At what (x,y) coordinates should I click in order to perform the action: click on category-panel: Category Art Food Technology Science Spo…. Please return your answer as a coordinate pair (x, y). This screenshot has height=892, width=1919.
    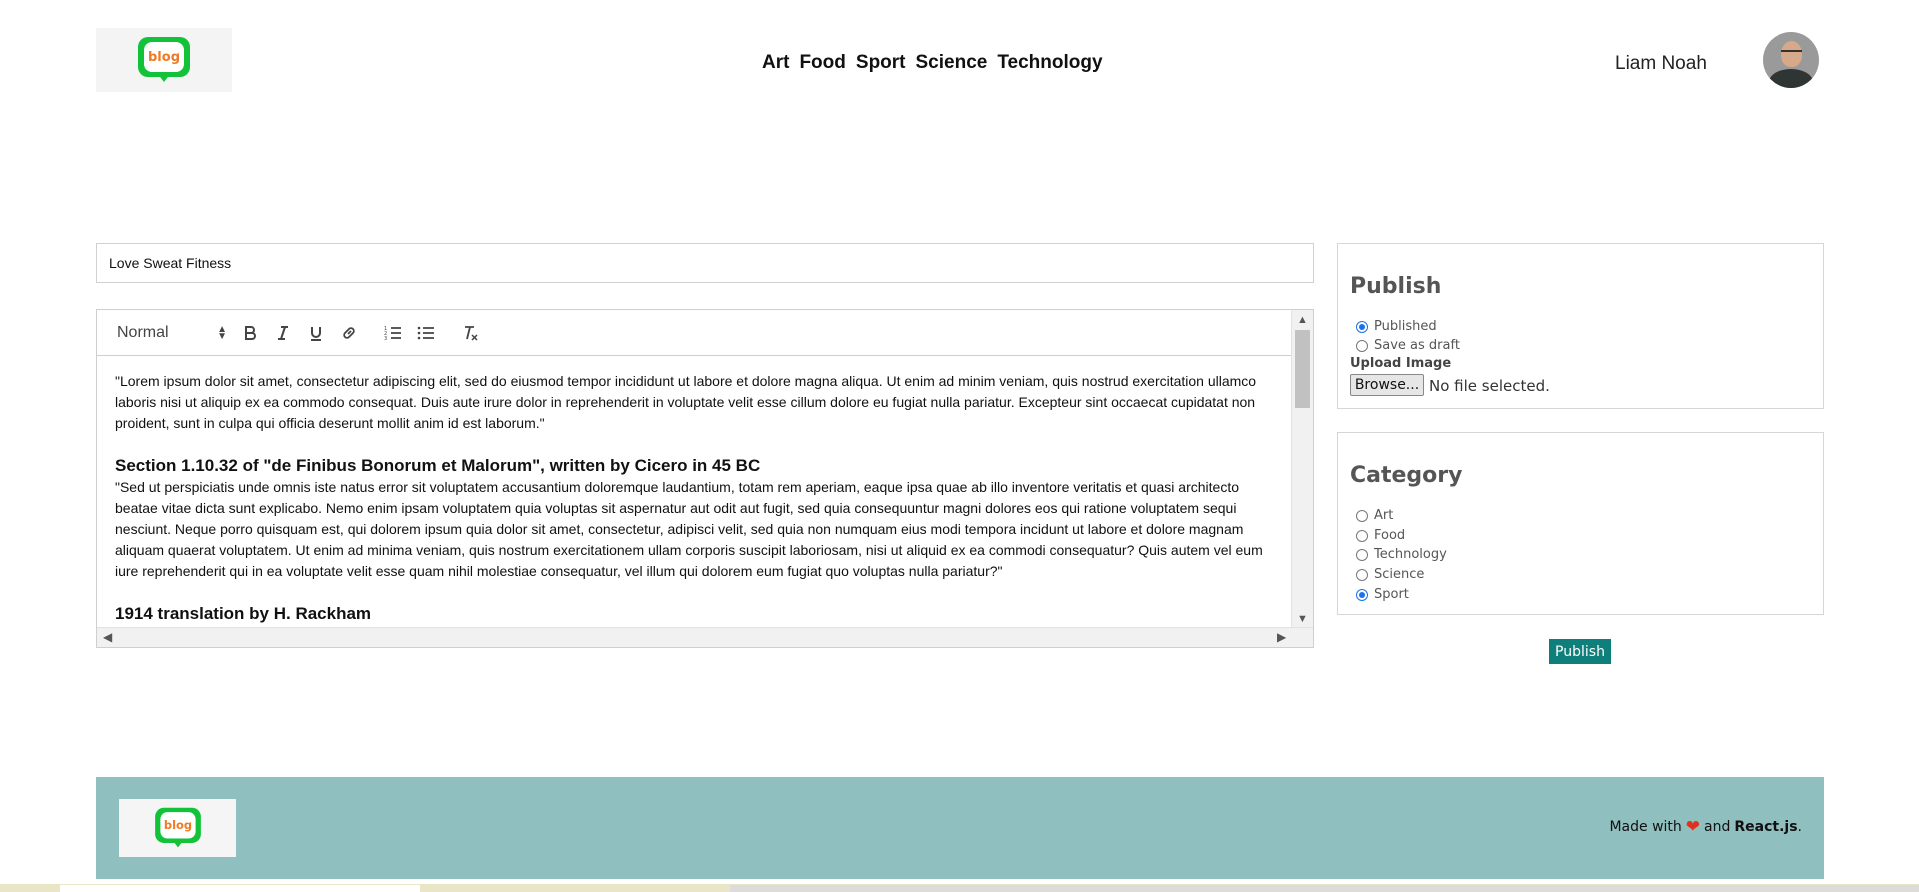
    Looking at the image, I should click on (1580, 523).